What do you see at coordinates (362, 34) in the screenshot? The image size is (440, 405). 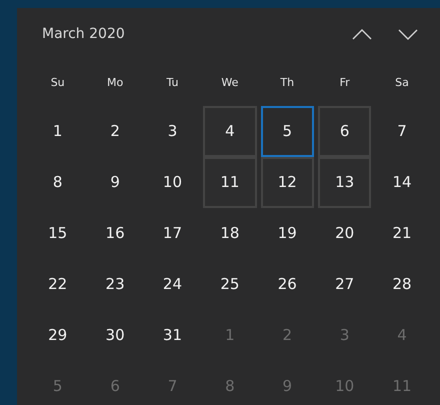 I see `chevron-up-icon` at bounding box center [362, 34].